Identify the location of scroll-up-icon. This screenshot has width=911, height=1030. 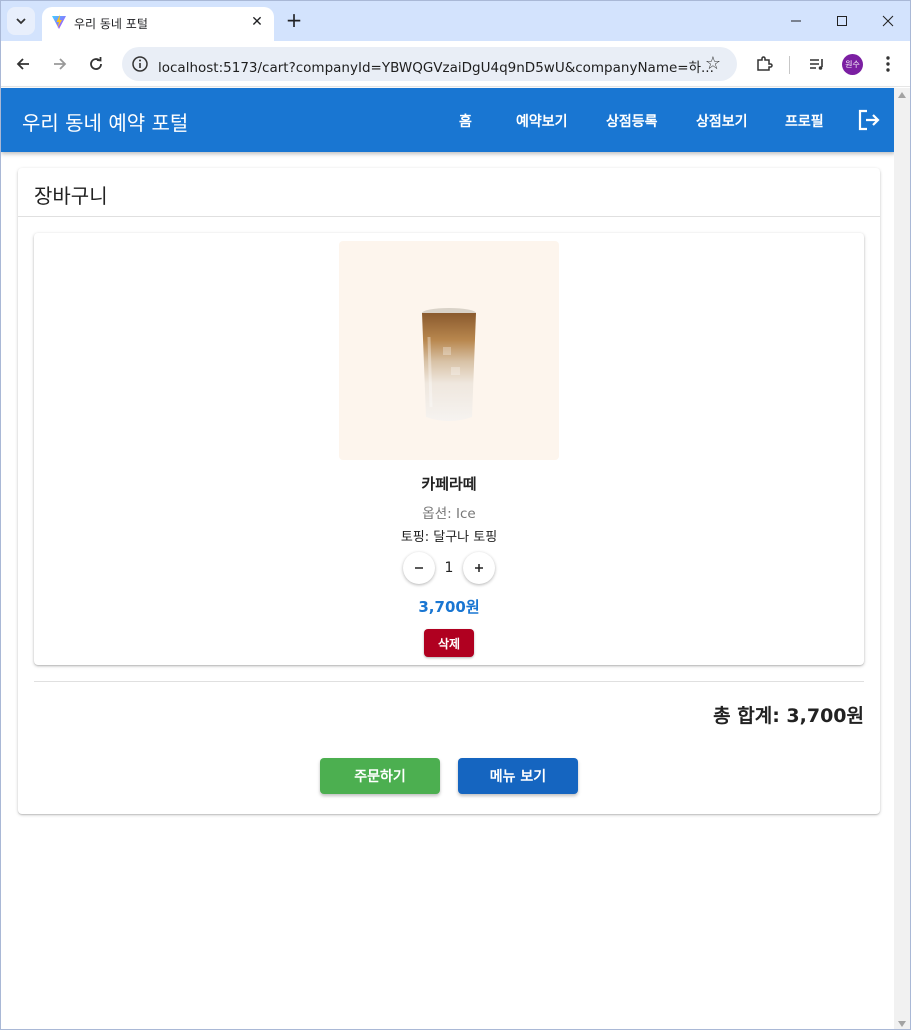
(902, 95).